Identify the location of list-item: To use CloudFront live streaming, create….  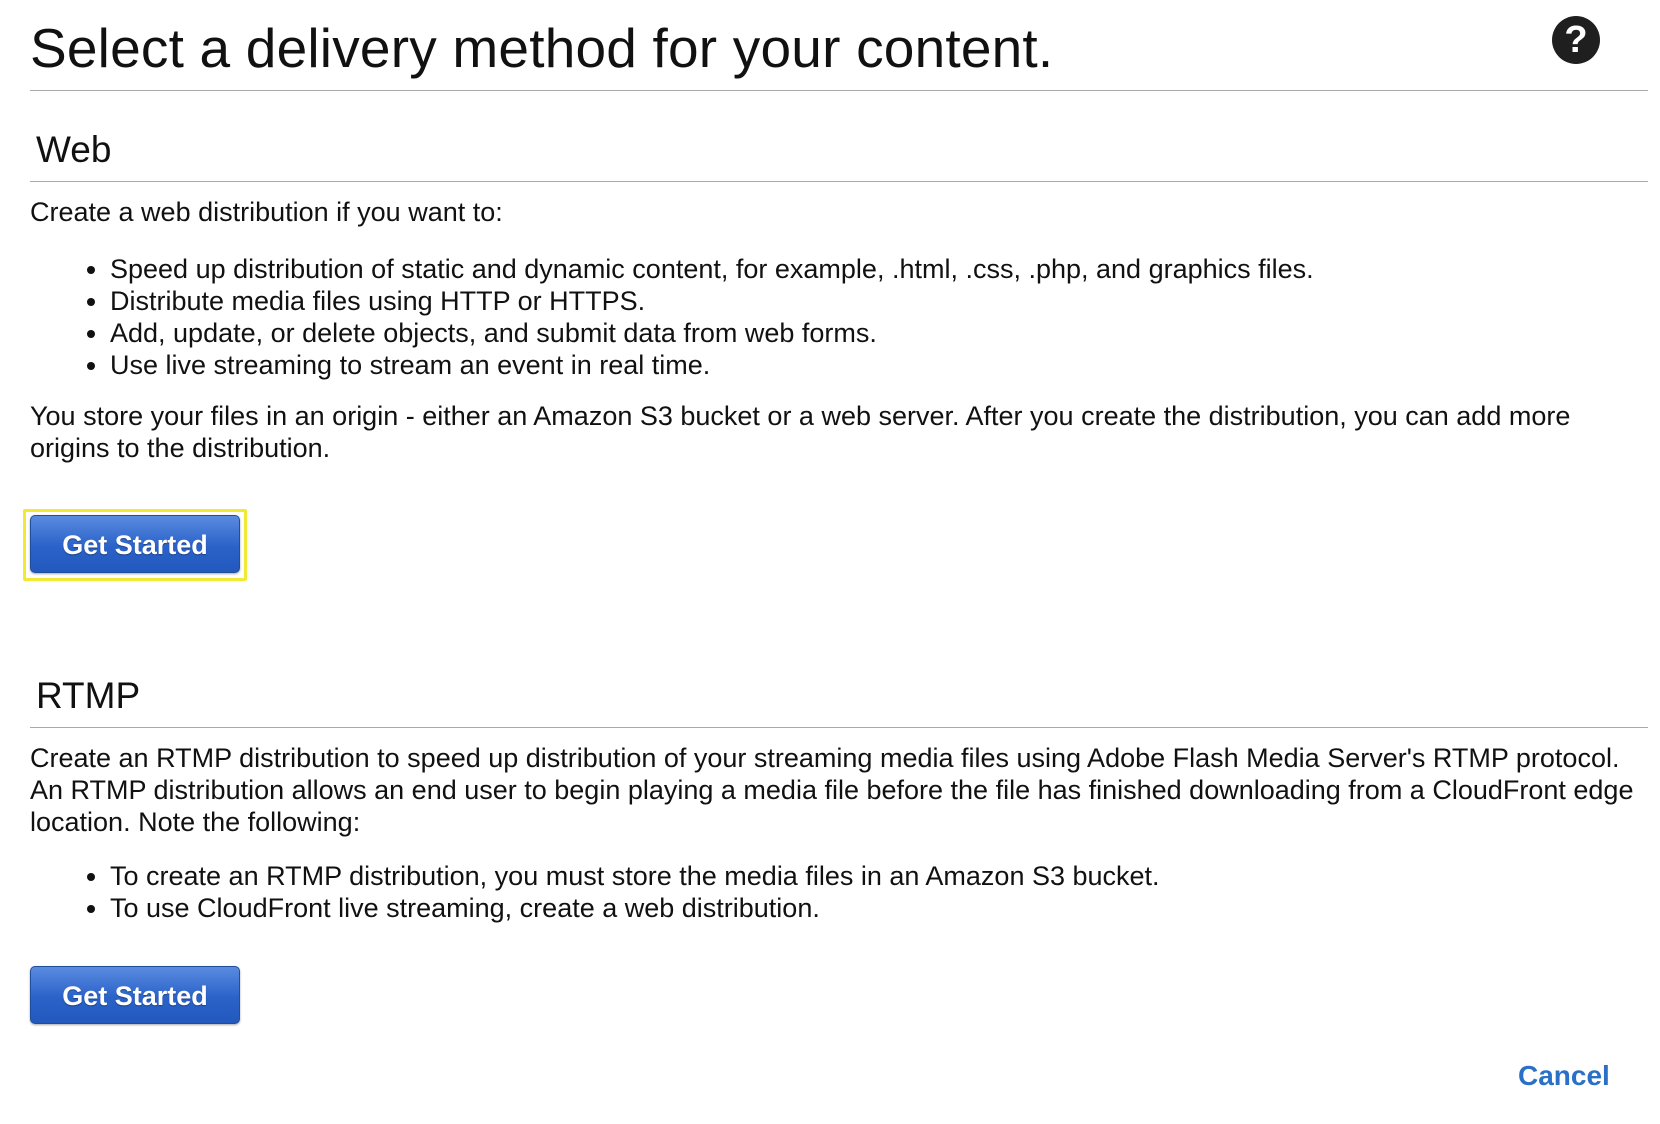
(879, 908).